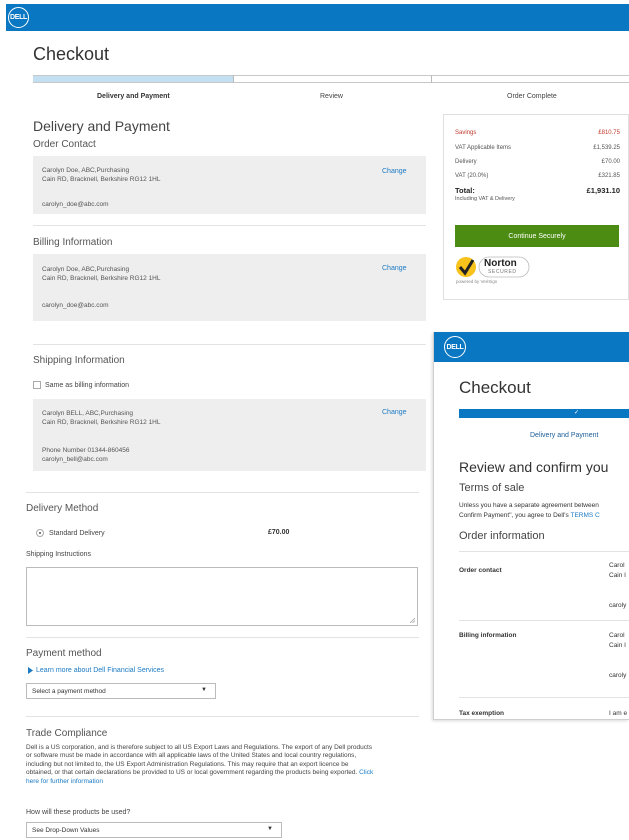 Image resolution: width=629 pixels, height=840 pixels. What do you see at coordinates (331, 96) in the screenshot?
I see `step-review: Review` at bounding box center [331, 96].